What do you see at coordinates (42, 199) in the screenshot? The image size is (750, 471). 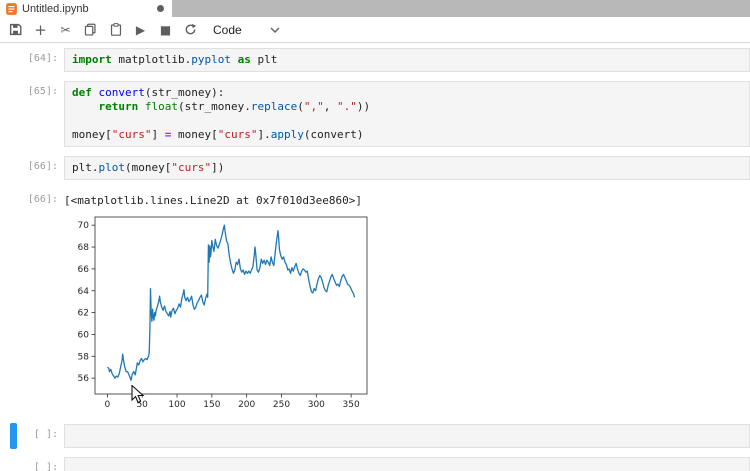 I see `output-prompt: [66]:` at bounding box center [42, 199].